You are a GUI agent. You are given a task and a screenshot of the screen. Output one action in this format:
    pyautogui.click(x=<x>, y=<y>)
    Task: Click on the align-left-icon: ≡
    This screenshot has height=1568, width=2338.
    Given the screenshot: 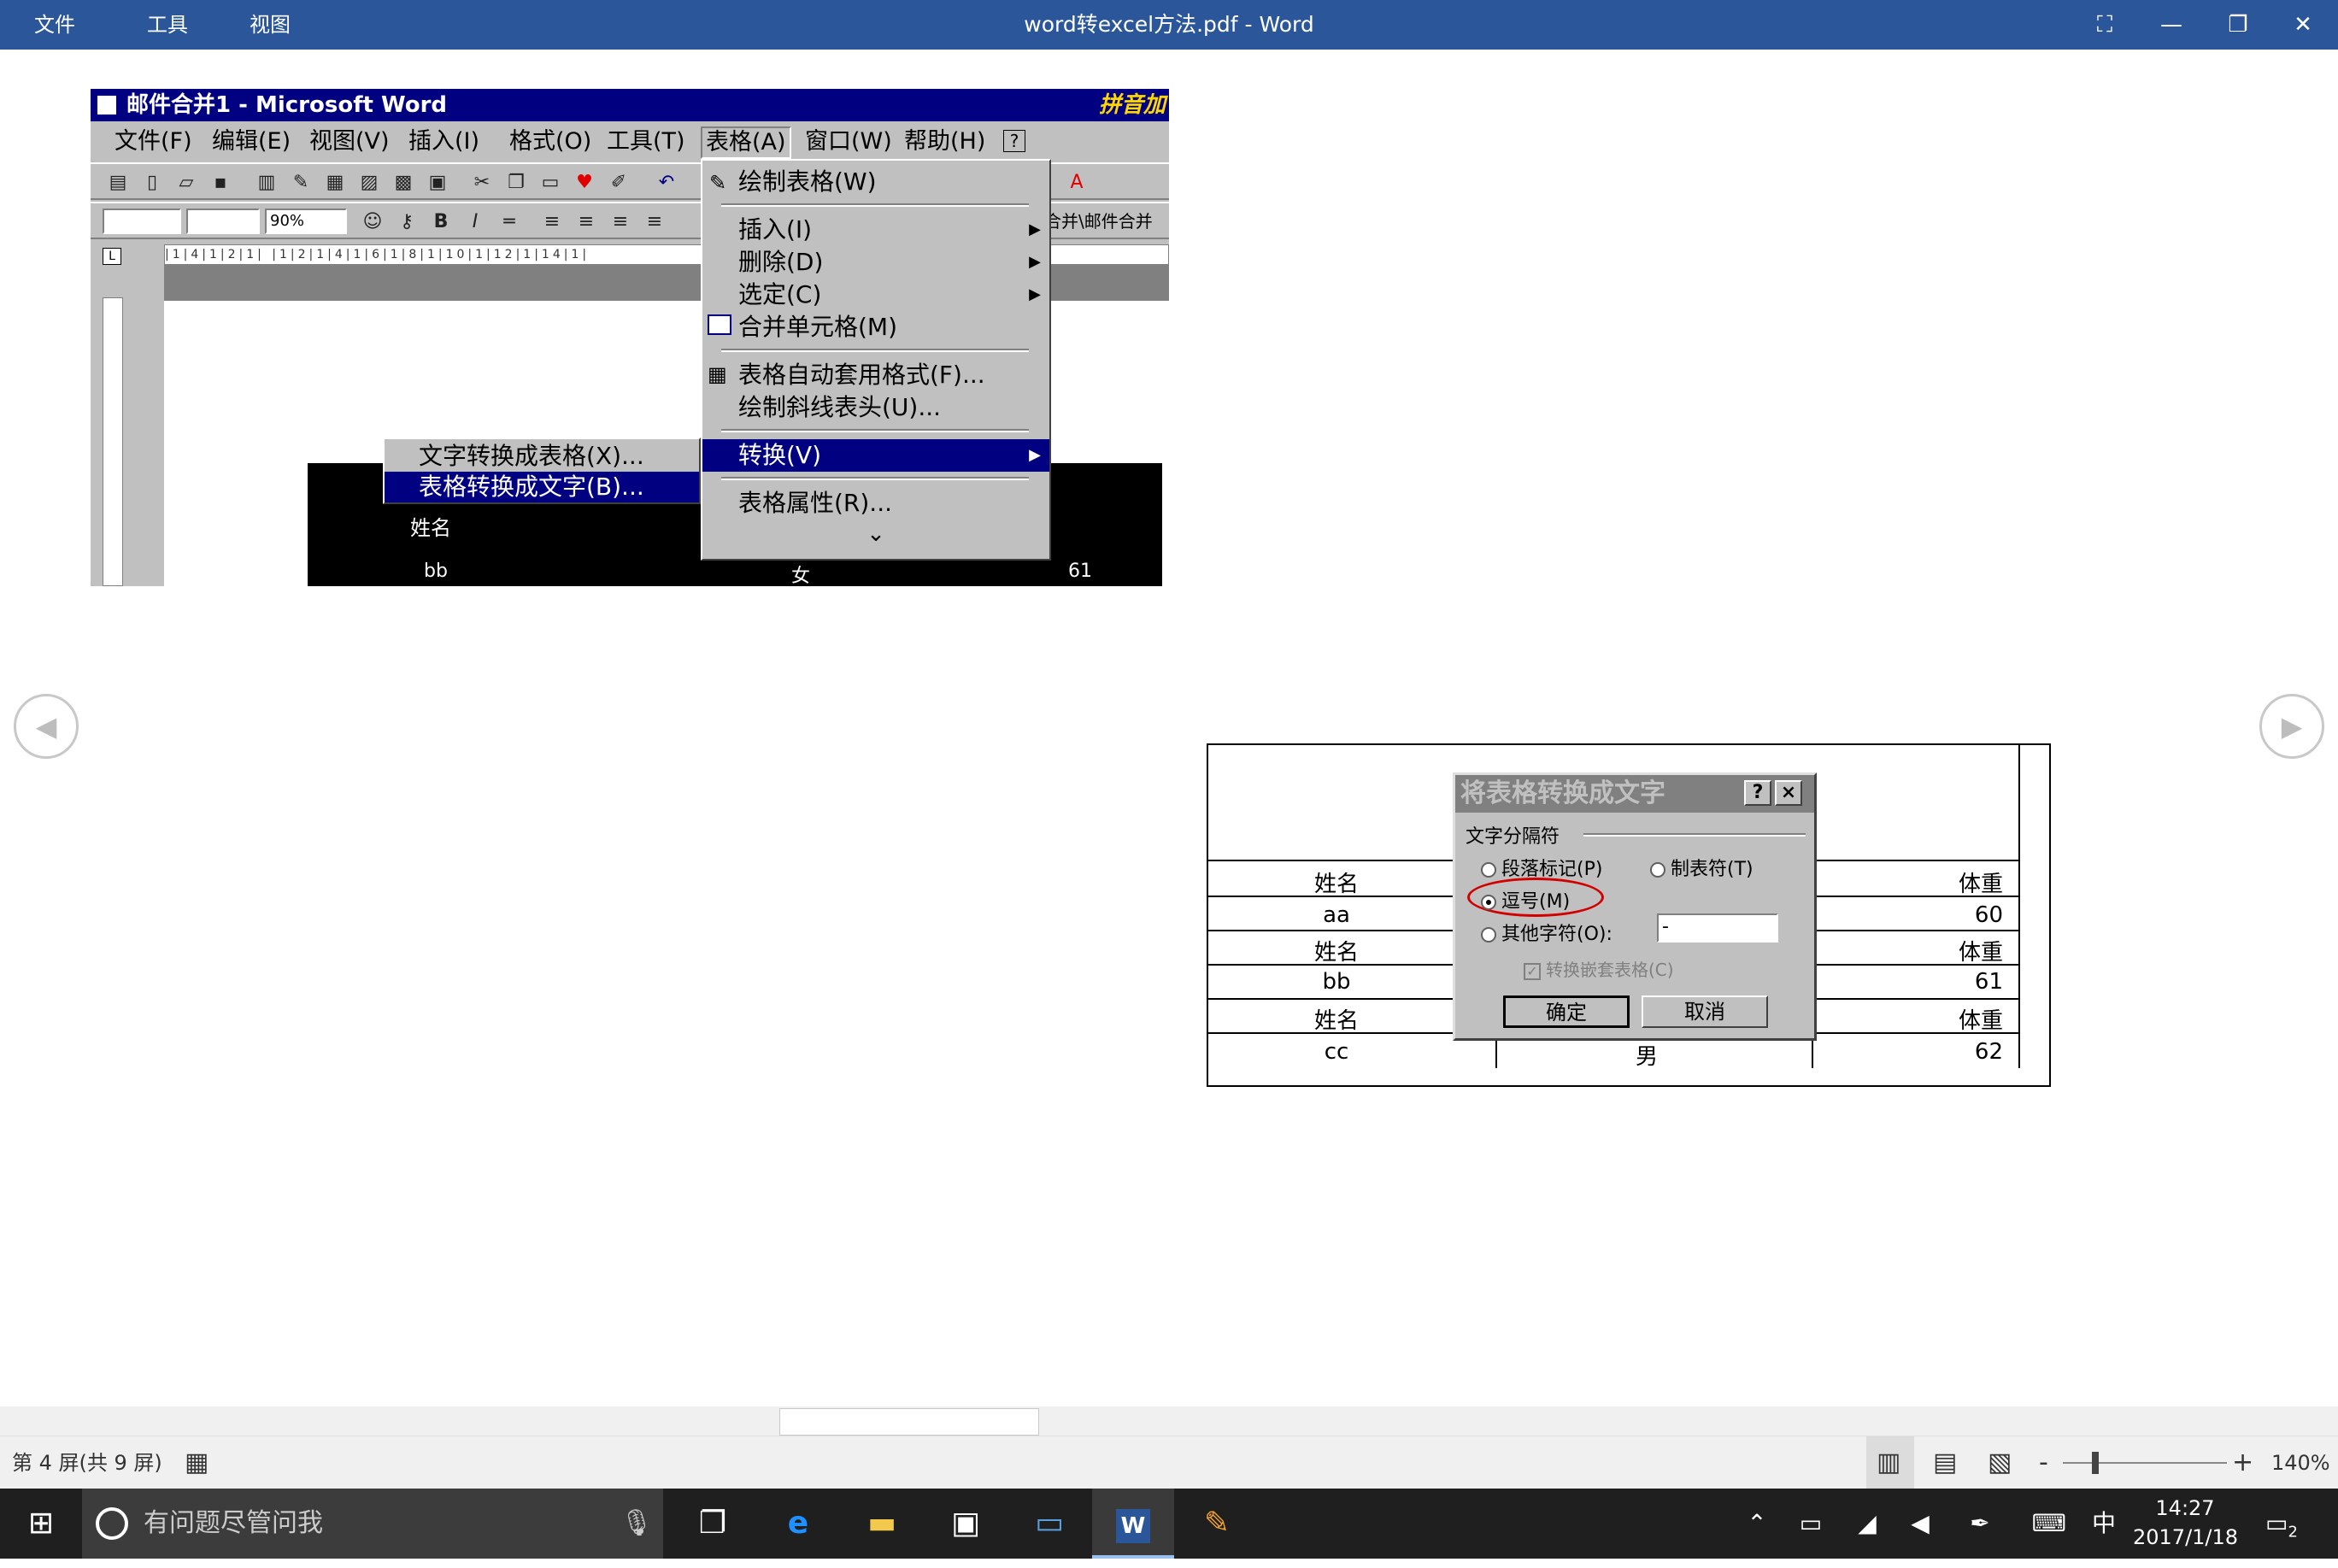 What is the action you would take?
    pyautogui.click(x=552, y=222)
    